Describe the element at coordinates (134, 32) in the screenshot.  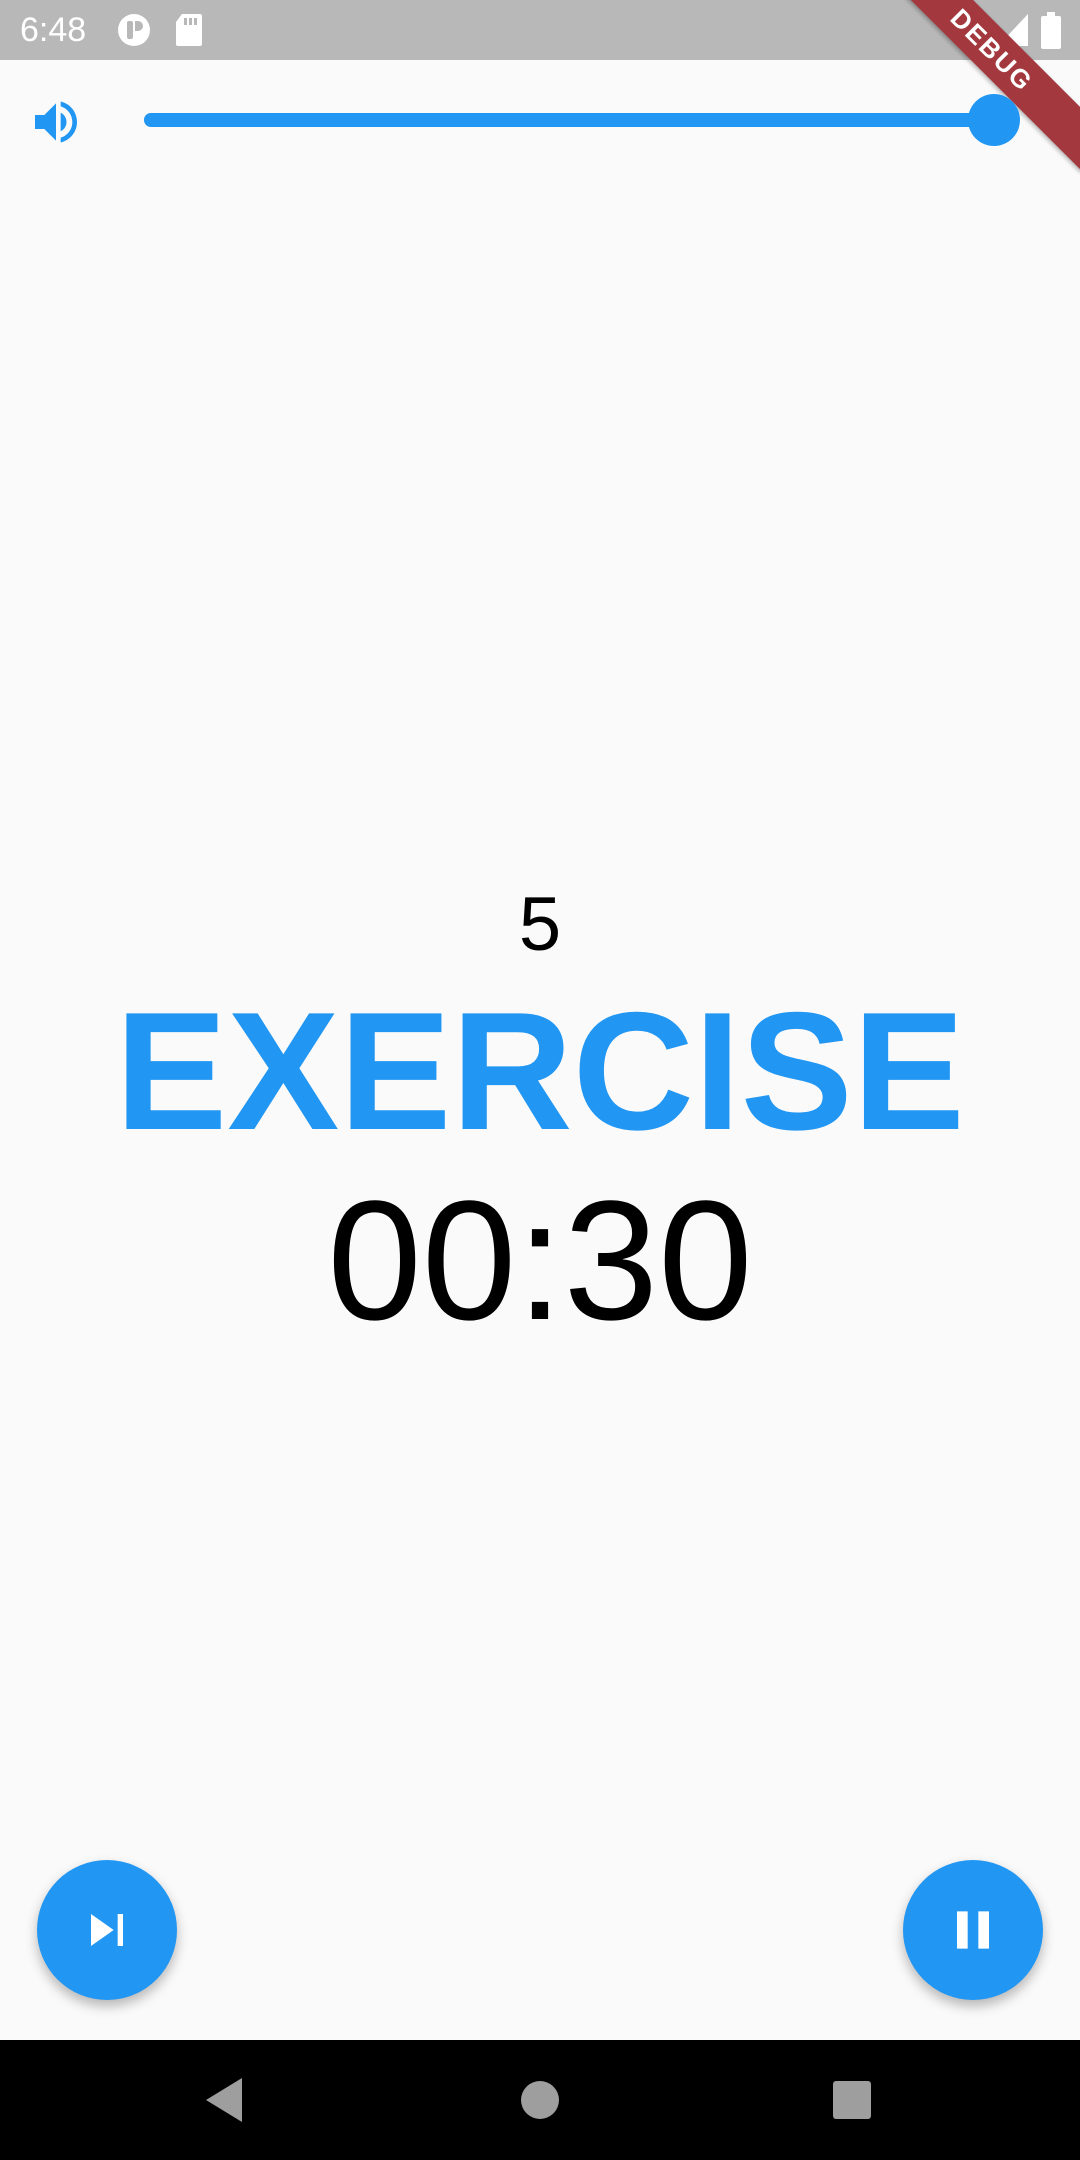
I see `app-notification-icon` at that location.